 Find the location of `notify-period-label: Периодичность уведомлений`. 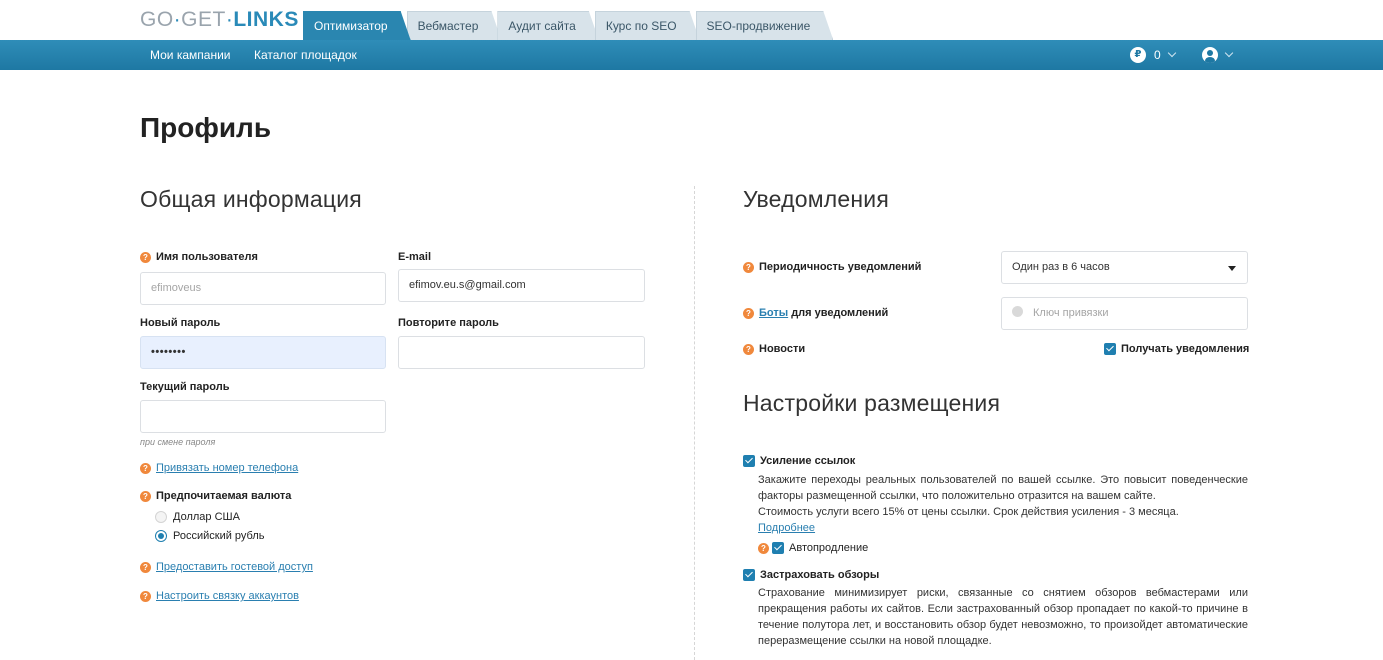

notify-period-label: Периодичность уведомлений is located at coordinates (832, 267).